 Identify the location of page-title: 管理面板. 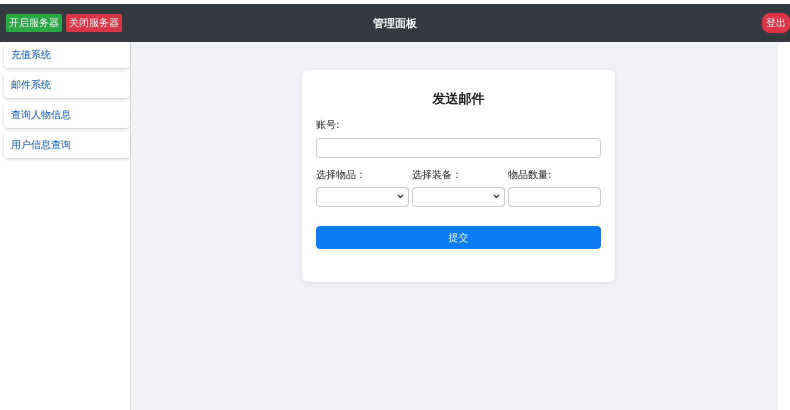
(395, 23).